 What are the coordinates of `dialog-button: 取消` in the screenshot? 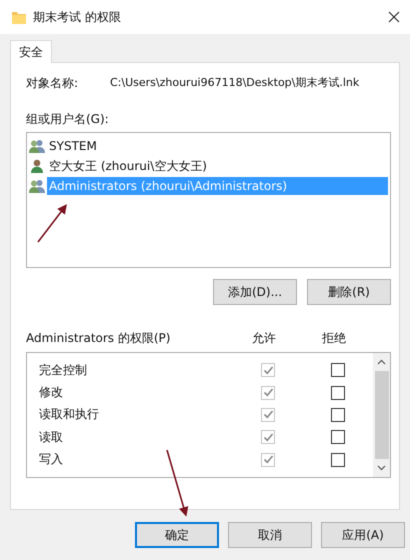 It's located at (270, 535).